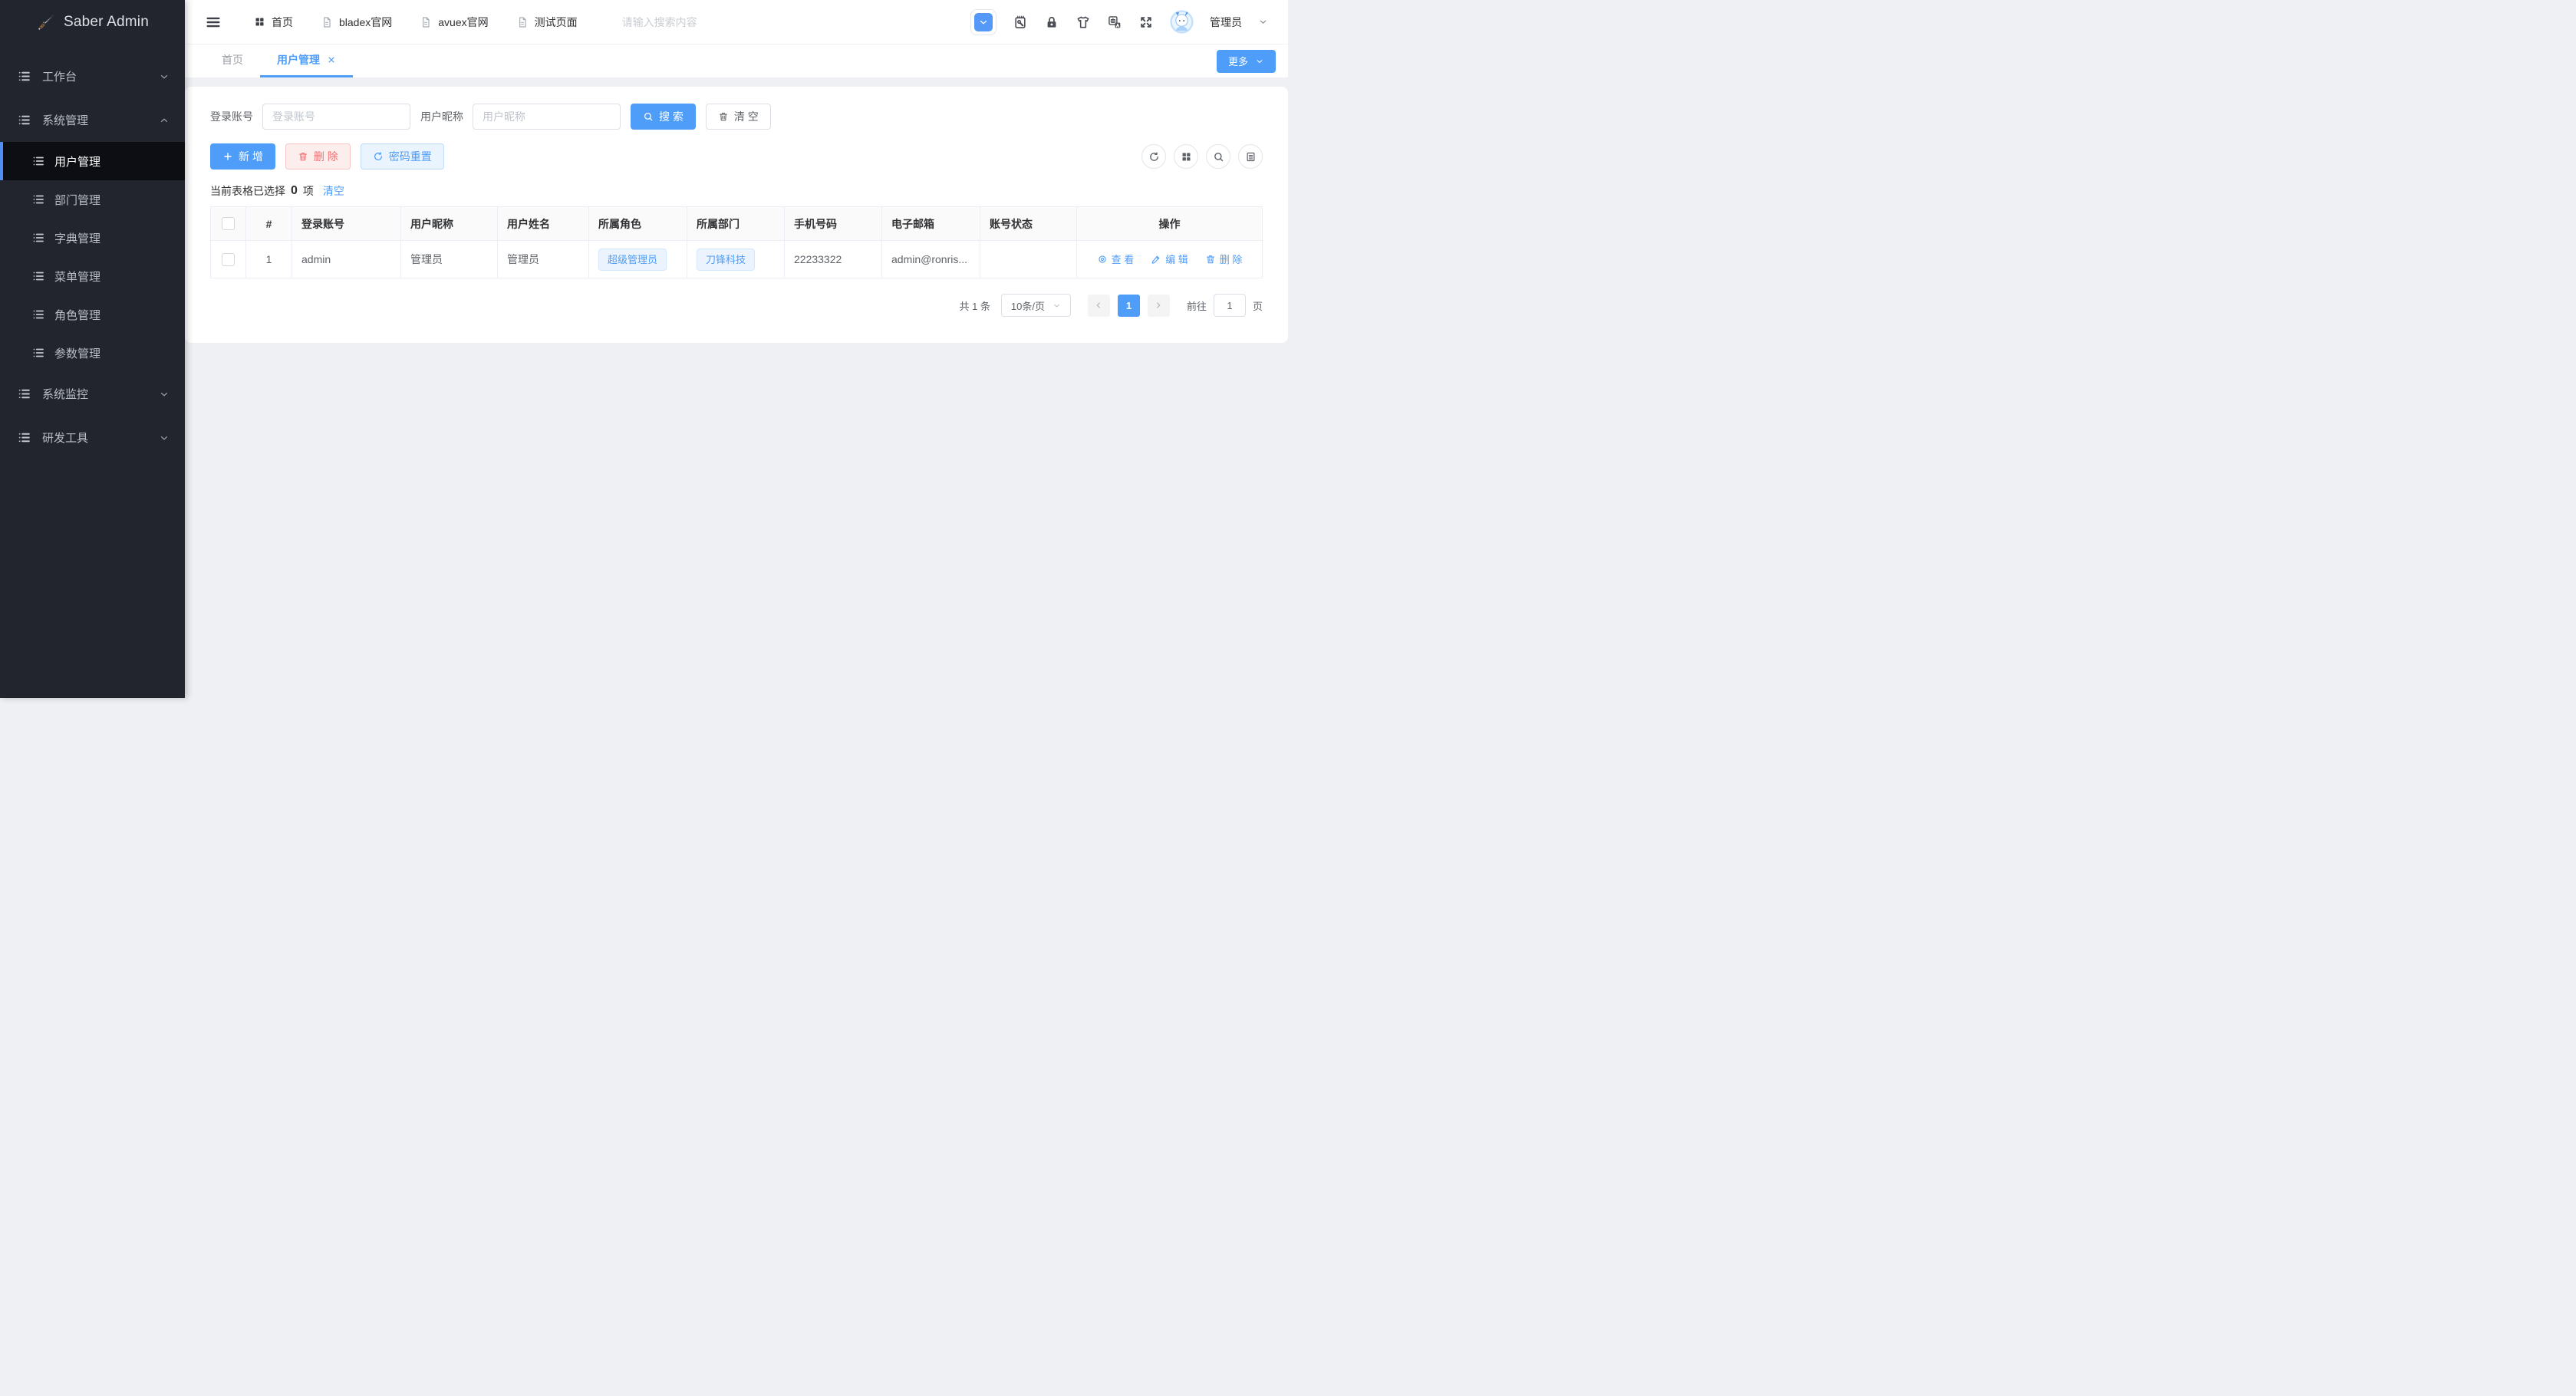  Describe the element at coordinates (1146, 22) in the screenshot. I see `fullscreen-icon` at that location.